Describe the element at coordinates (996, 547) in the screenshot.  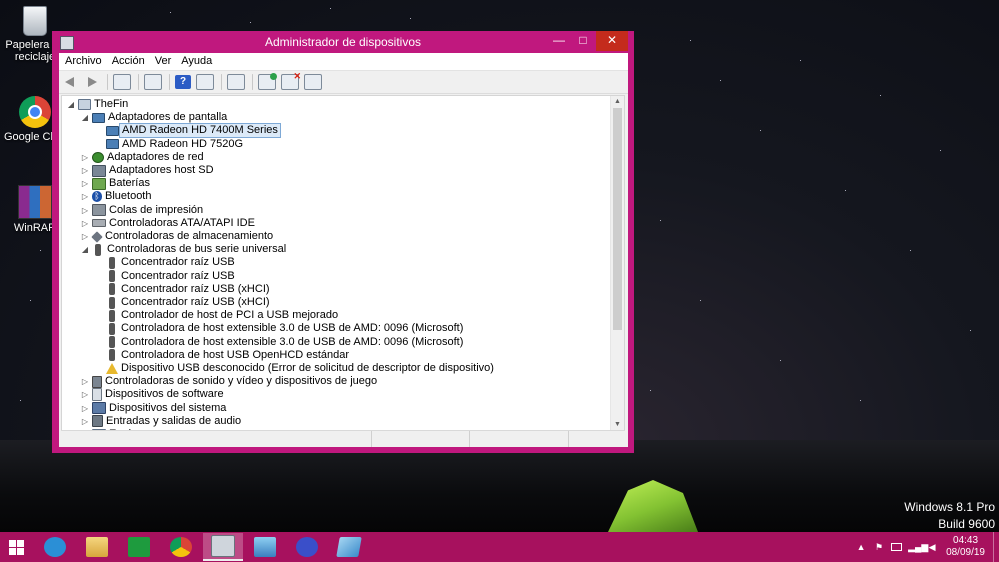
I see `show-desktop-button` at that location.